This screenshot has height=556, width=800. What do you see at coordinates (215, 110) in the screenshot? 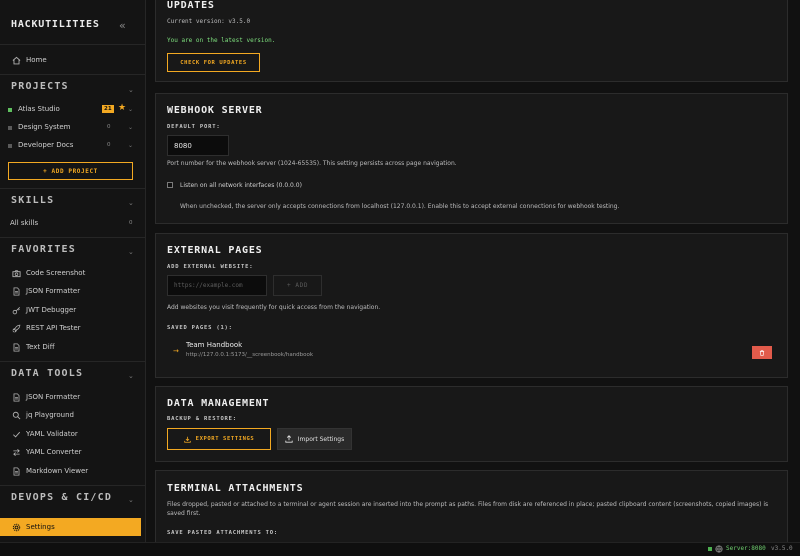
I see `card-title: WEBHOOK SERVER` at bounding box center [215, 110].